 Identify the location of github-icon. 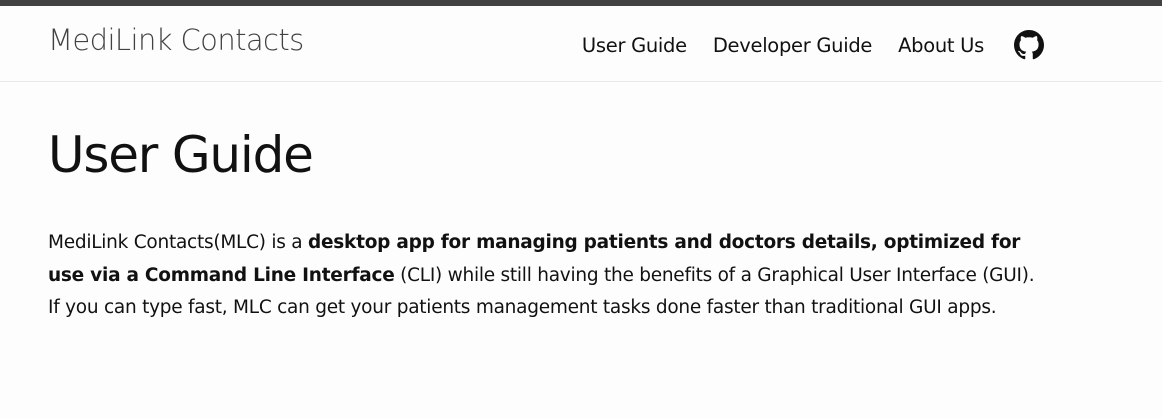
(1029, 45).